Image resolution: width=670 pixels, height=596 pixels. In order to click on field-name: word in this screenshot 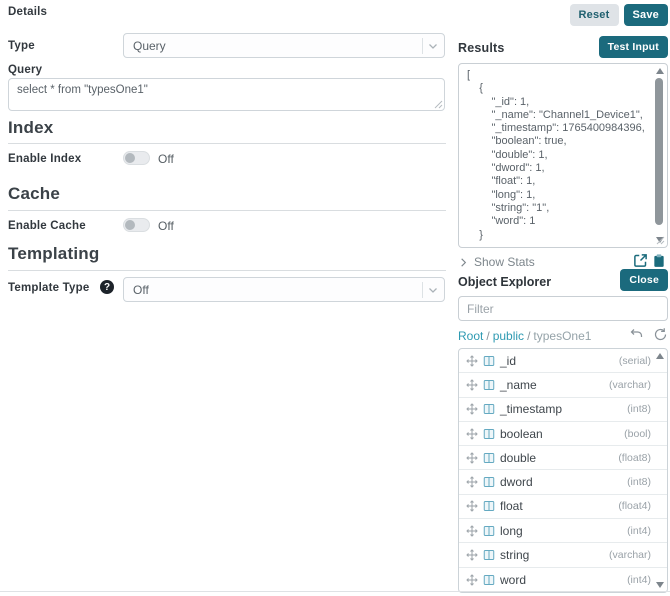, I will do `click(513, 579)`.